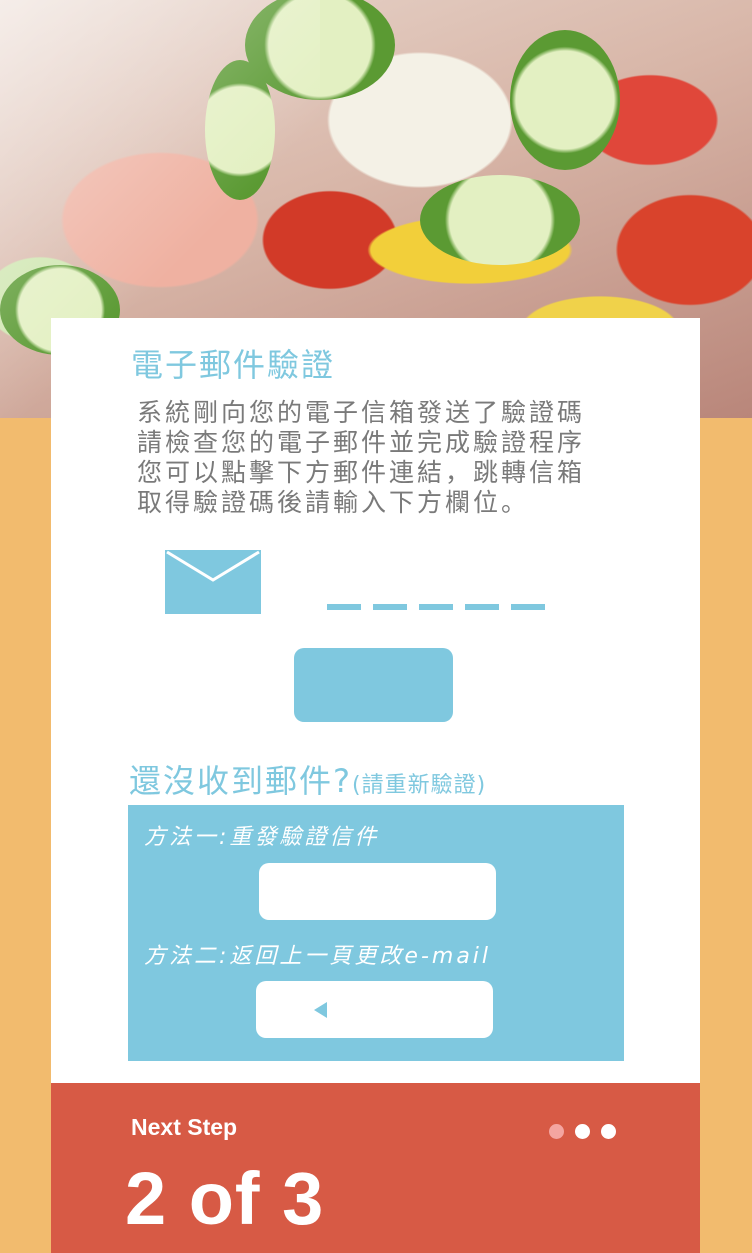 Image resolution: width=752 pixels, height=1253 pixels. Describe the element at coordinates (233, 365) in the screenshot. I see `page-title: 電子郵件驗證` at that location.